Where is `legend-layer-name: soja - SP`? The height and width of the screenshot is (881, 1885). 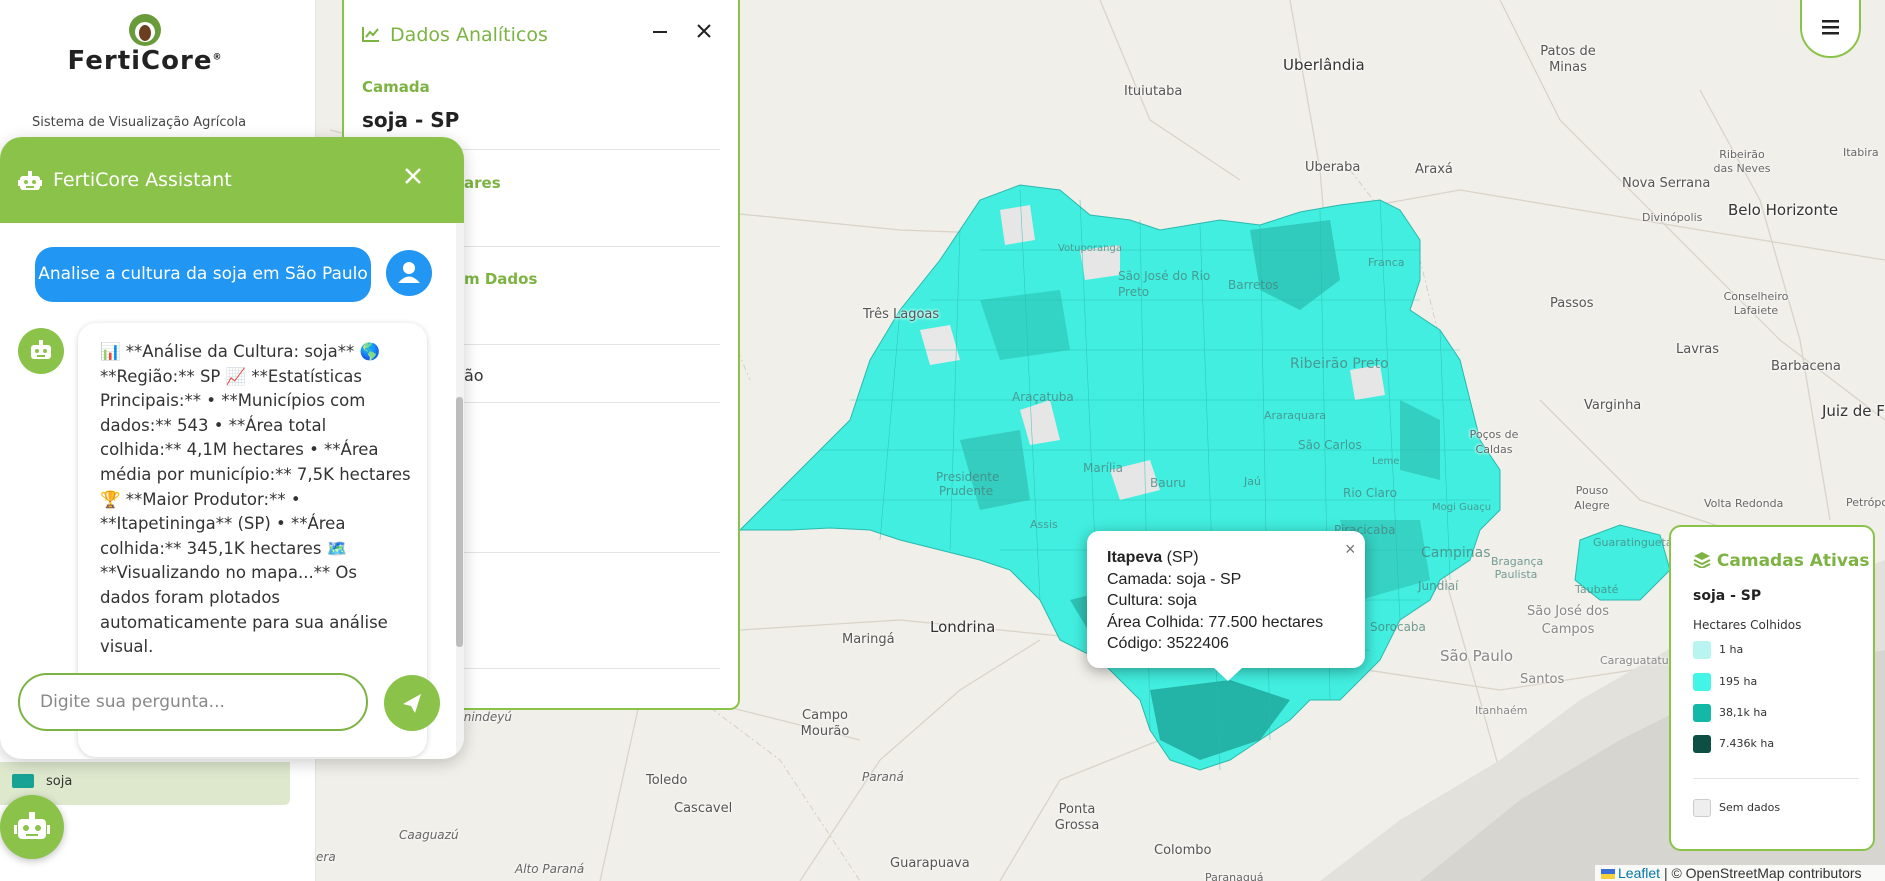
legend-layer-name: soja - SP is located at coordinates (1727, 596).